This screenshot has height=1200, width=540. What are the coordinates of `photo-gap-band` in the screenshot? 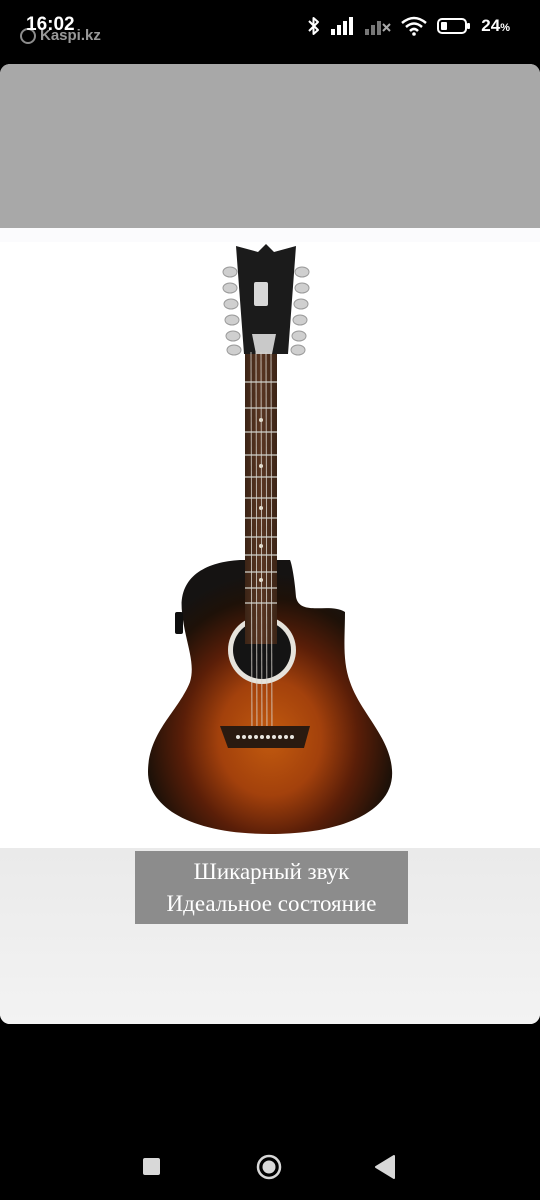 It's located at (270, 235).